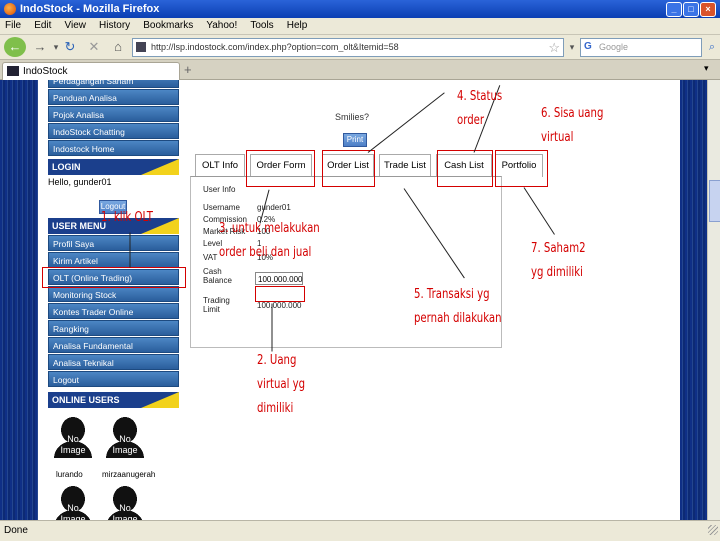 This screenshot has width=720, height=541. I want to click on firefox-icon, so click(10, 9).